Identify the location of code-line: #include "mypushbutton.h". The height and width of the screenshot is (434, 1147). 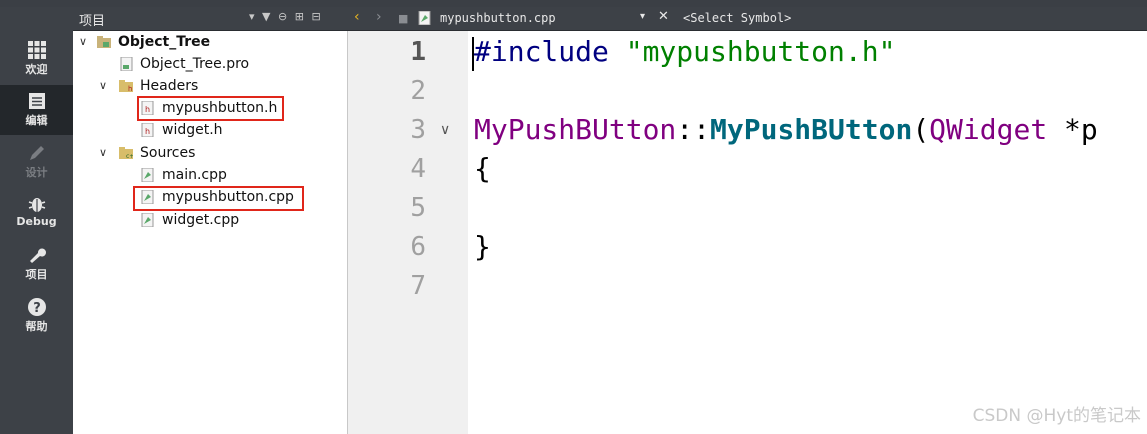
(684, 51).